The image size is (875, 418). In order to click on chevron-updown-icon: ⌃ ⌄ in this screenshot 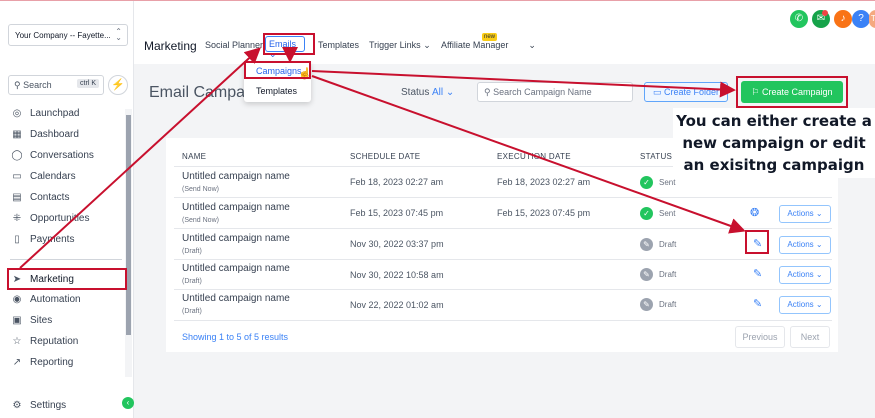, I will do `click(118, 34)`.